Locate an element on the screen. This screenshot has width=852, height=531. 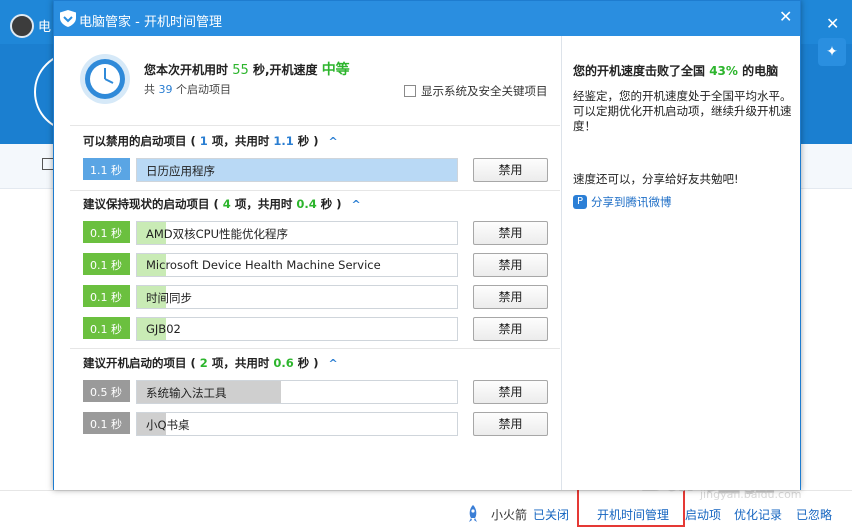
section-time: 0.4 is located at coordinates (306, 204).